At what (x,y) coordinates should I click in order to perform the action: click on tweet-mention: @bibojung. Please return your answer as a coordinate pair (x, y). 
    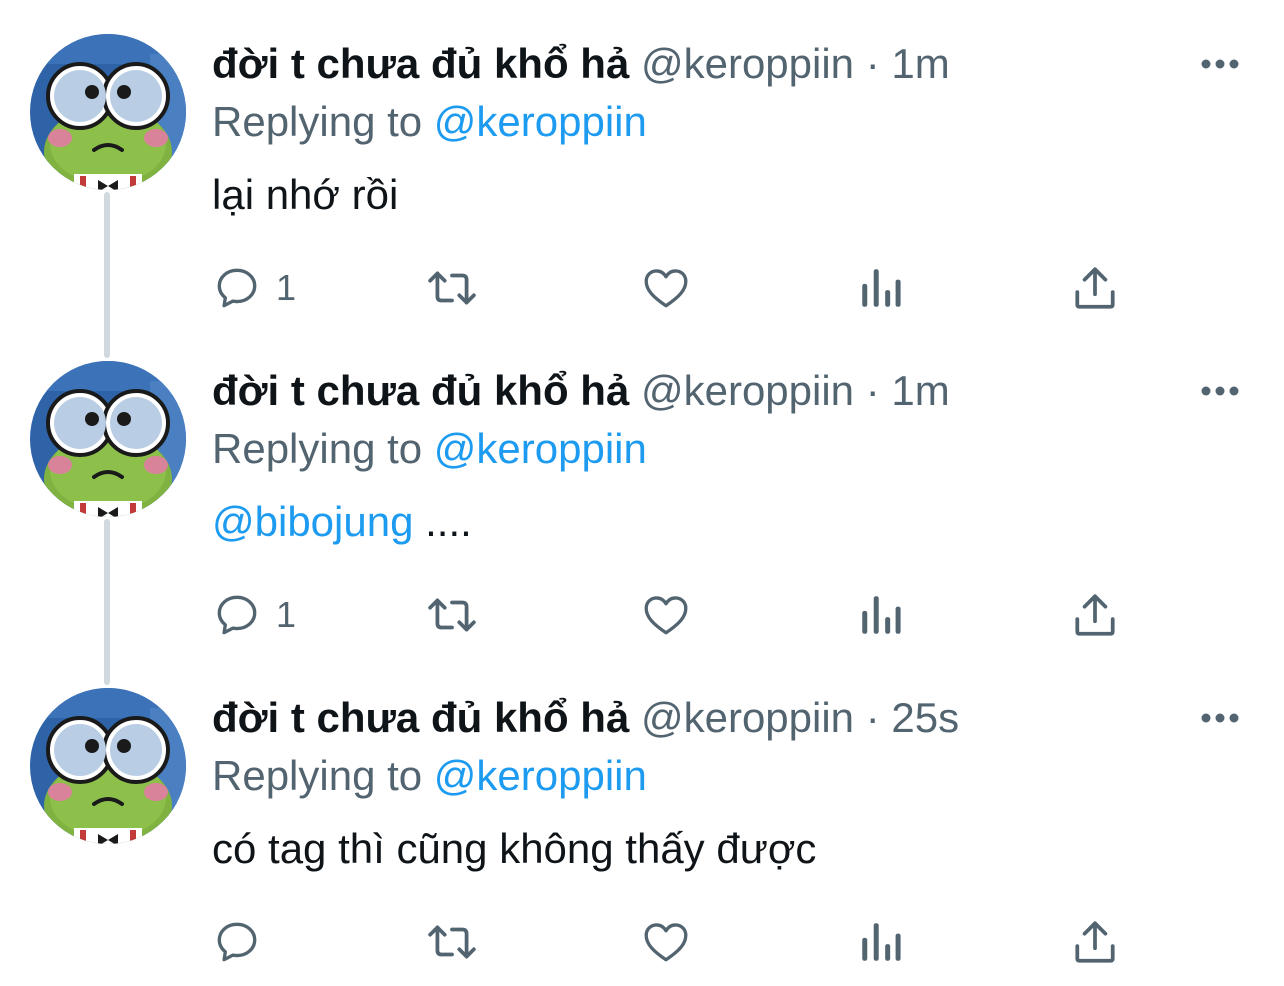
    Looking at the image, I should click on (312, 521).